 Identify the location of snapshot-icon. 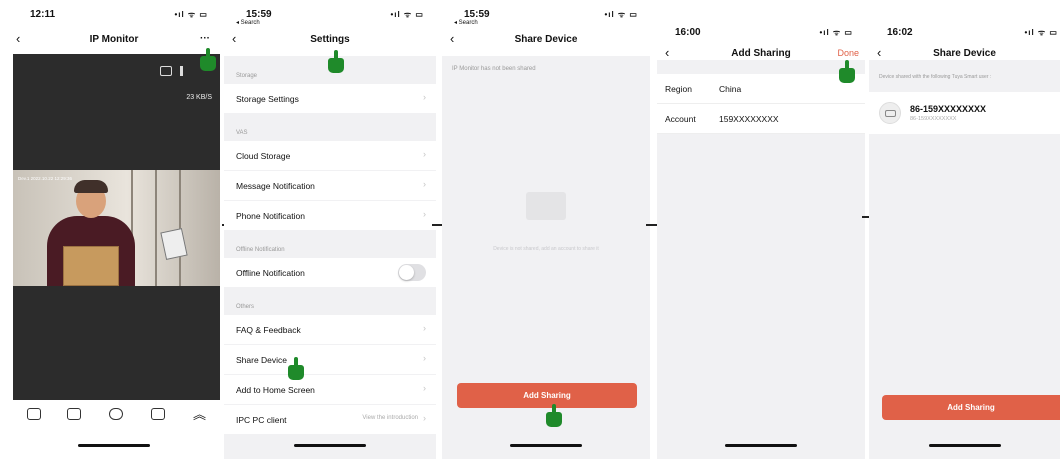
(166, 71).